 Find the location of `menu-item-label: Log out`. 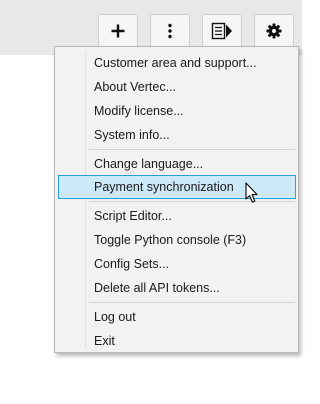

menu-item-label: Log out is located at coordinates (115, 317).